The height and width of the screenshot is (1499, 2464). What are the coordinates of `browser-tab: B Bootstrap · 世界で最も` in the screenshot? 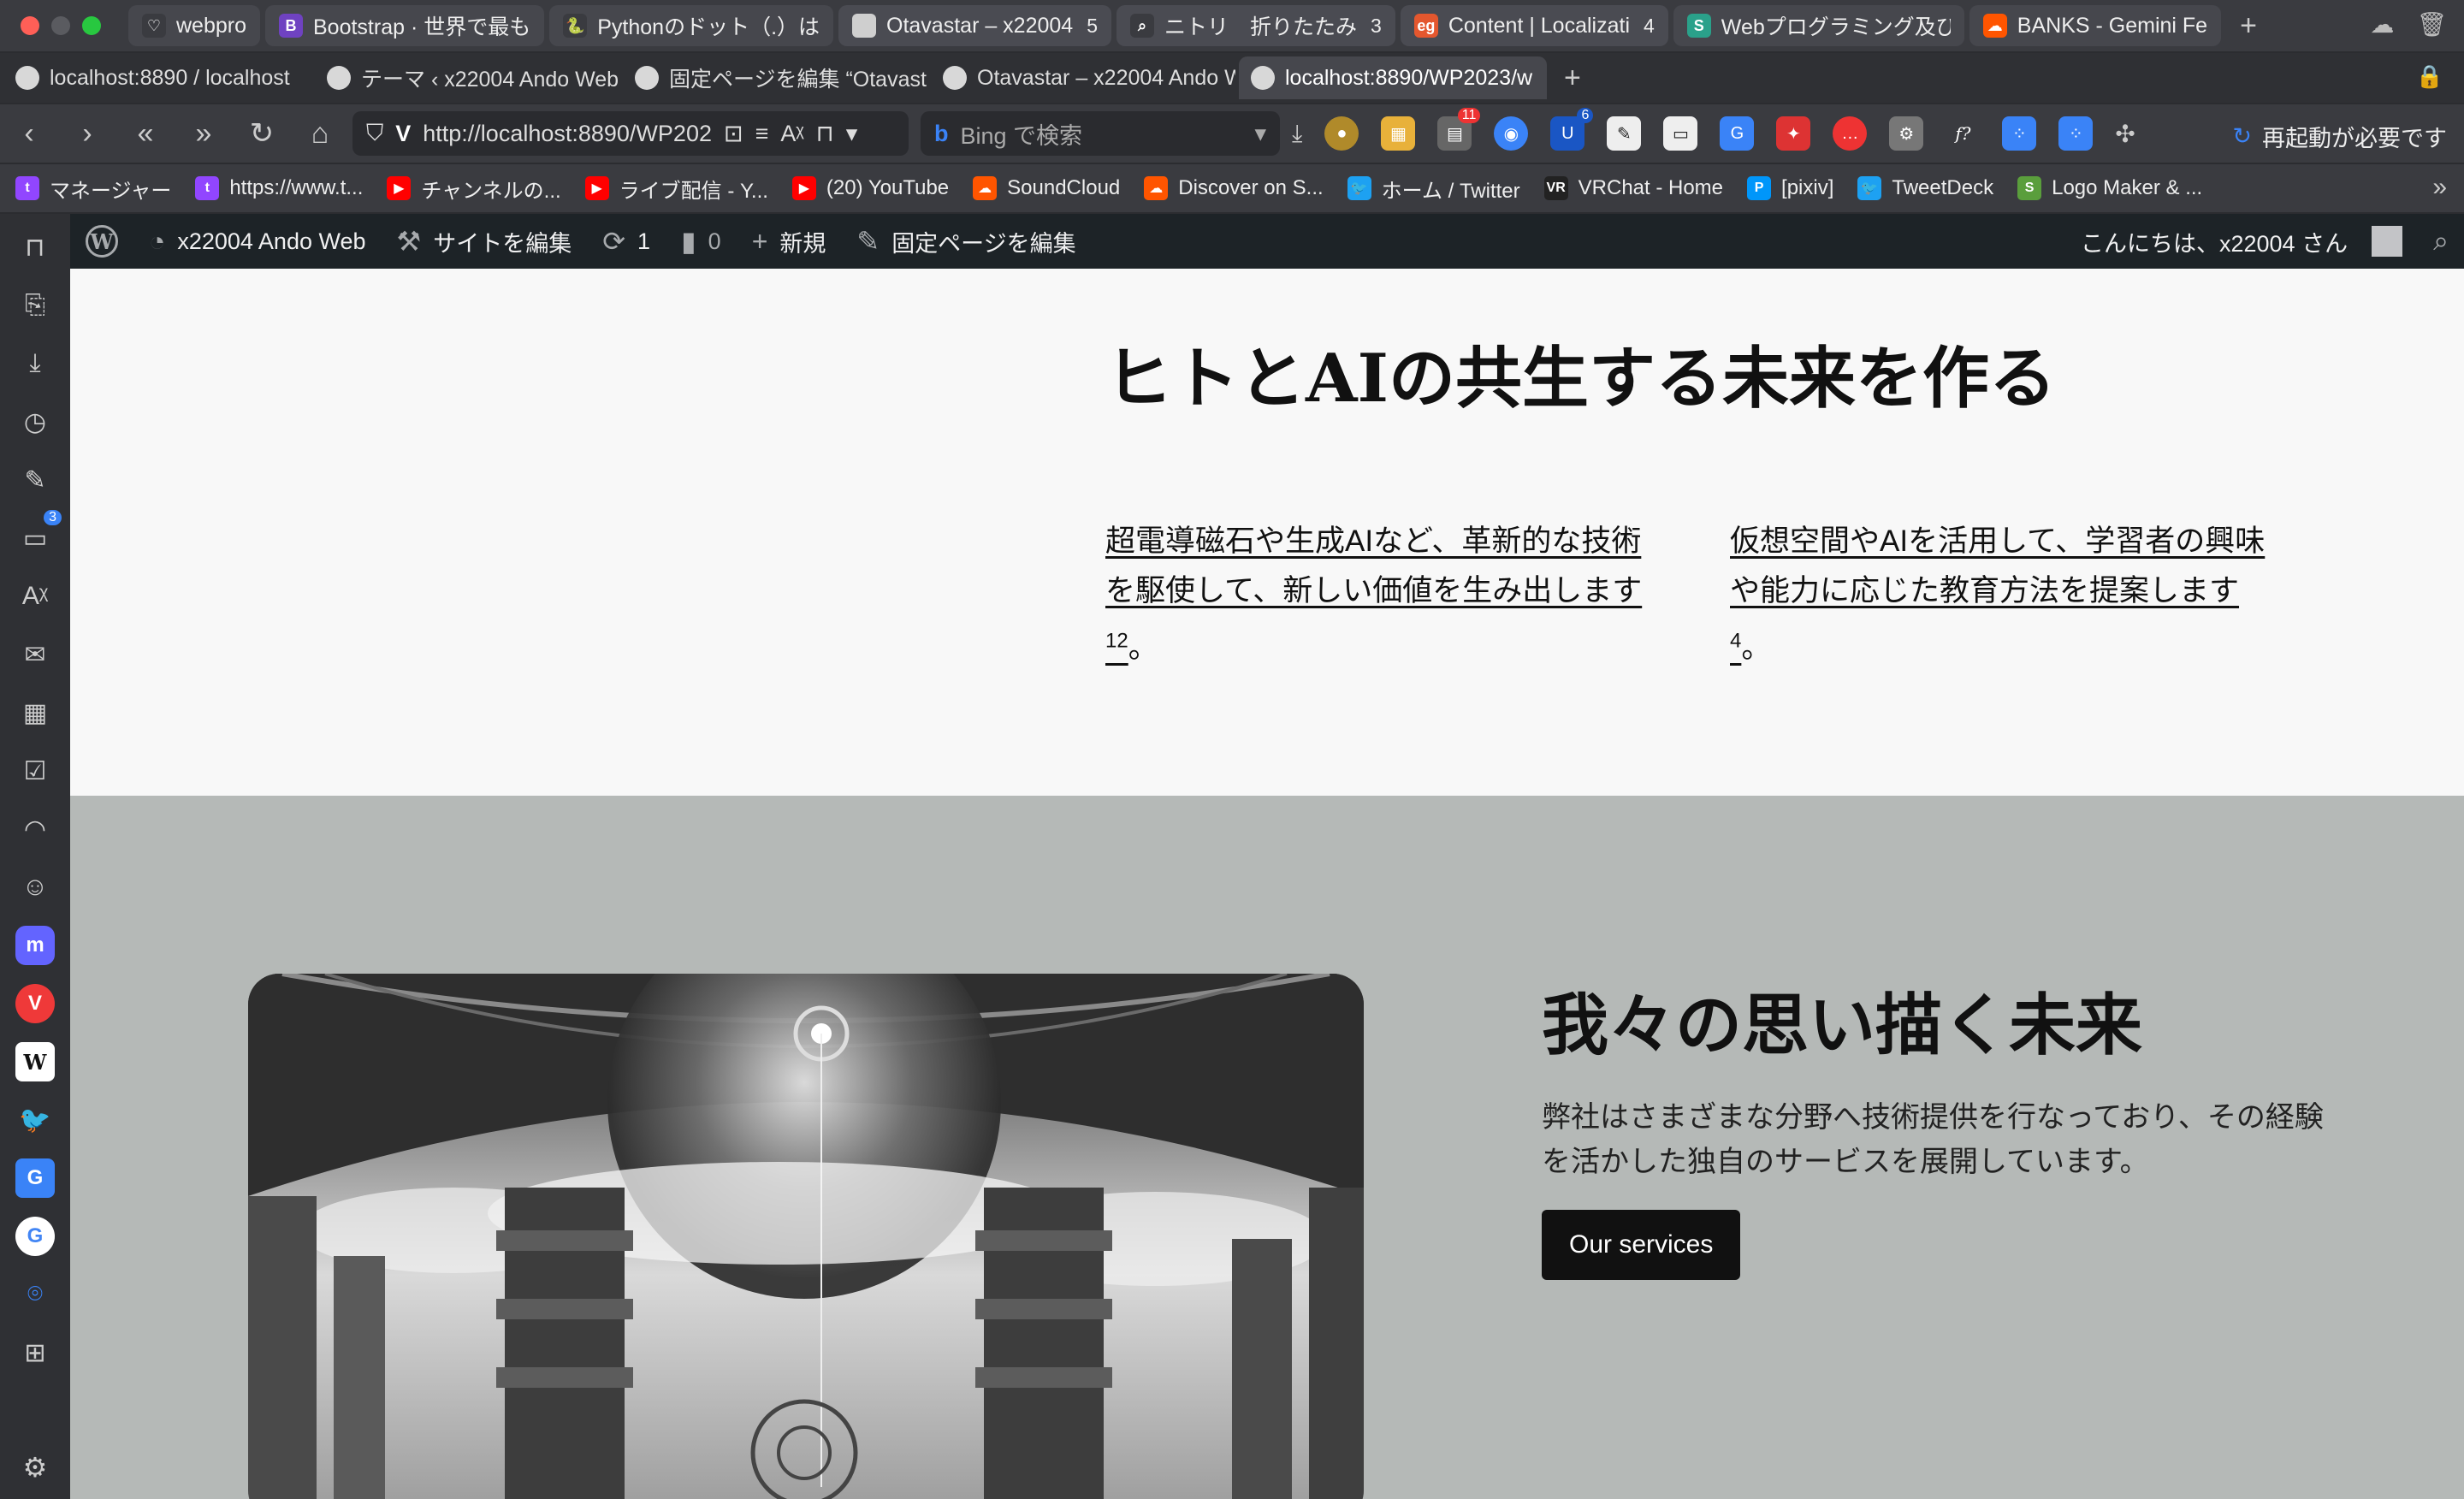 It's located at (405, 25).